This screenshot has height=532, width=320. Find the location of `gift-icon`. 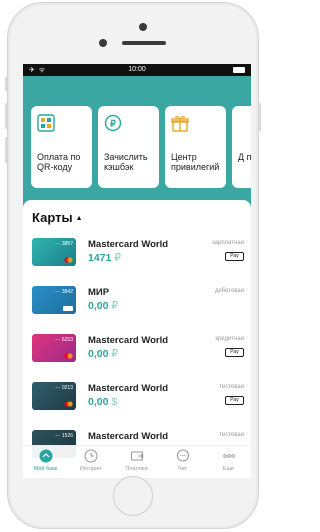

gift-icon is located at coordinates (180, 124).